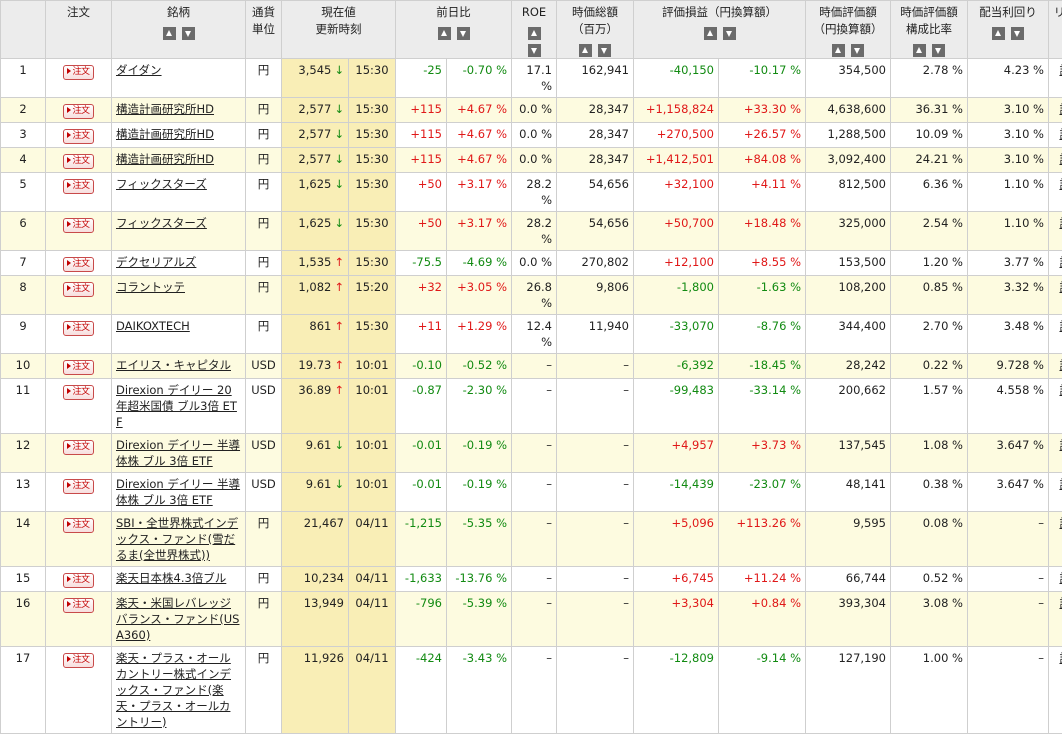 The width and height of the screenshot is (1062, 734). What do you see at coordinates (421, 579) in the screenshot?
I see `change-cell: -1,633` at bounding box center [421, 579].